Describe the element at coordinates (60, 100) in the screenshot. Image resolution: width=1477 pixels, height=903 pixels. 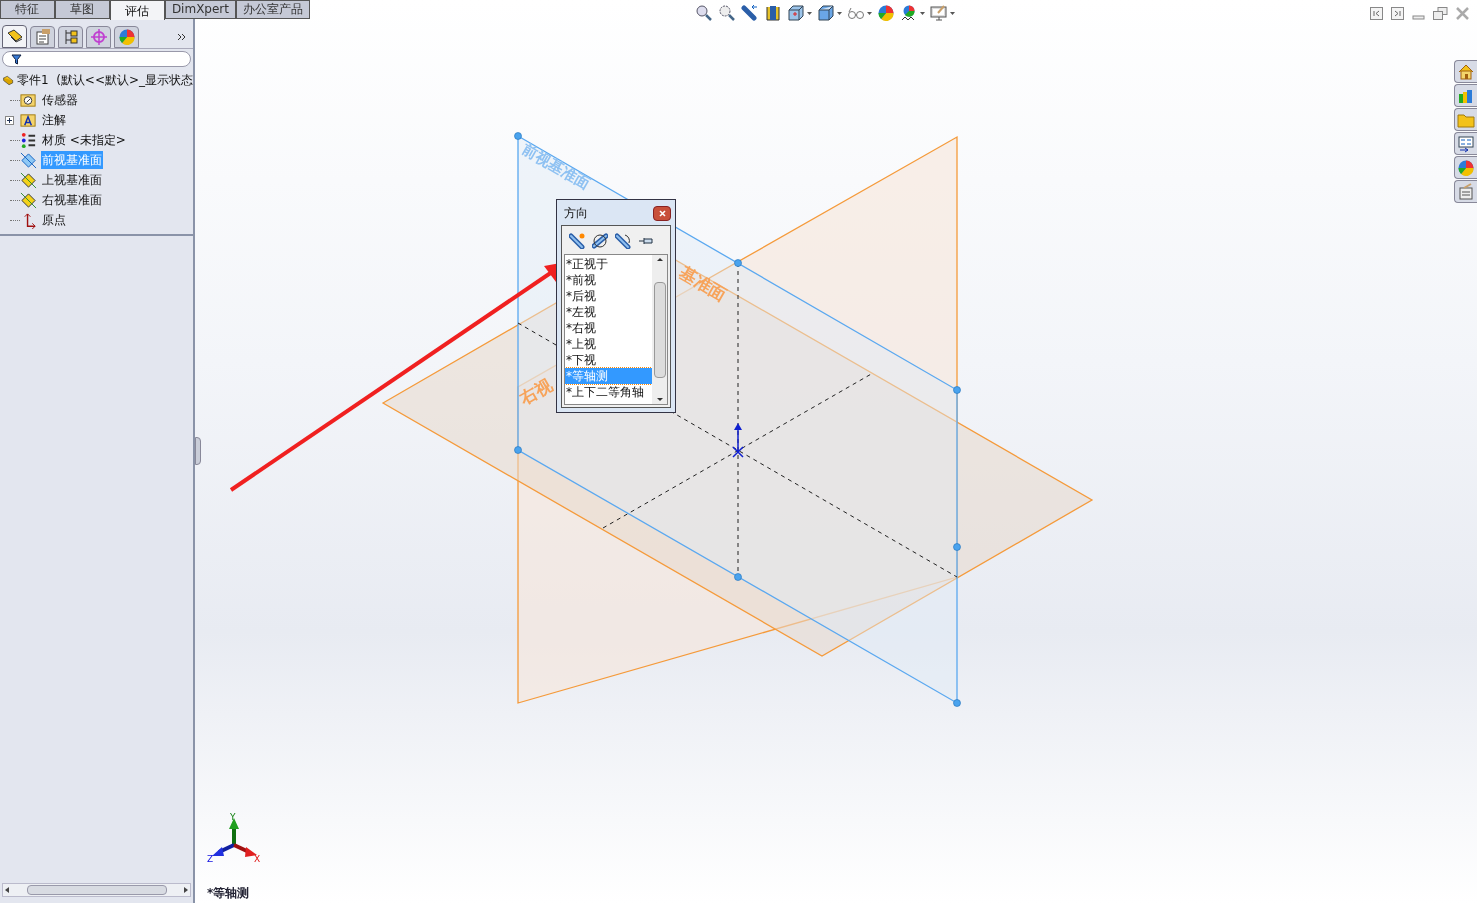
I see `tree-item: 传感器` at that location.